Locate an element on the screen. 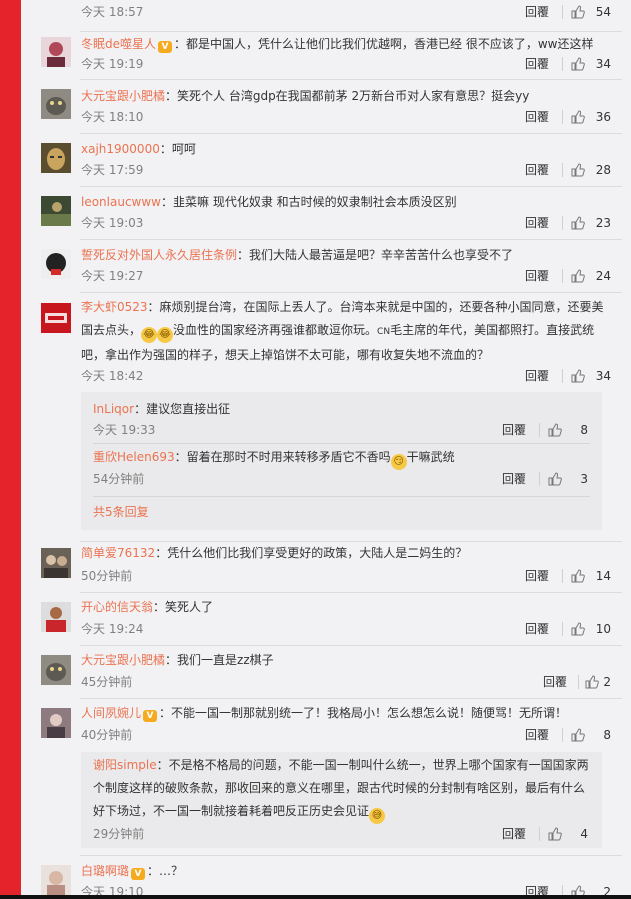  comment-time: 今天 17:59 is located at coordinates (112, 170).